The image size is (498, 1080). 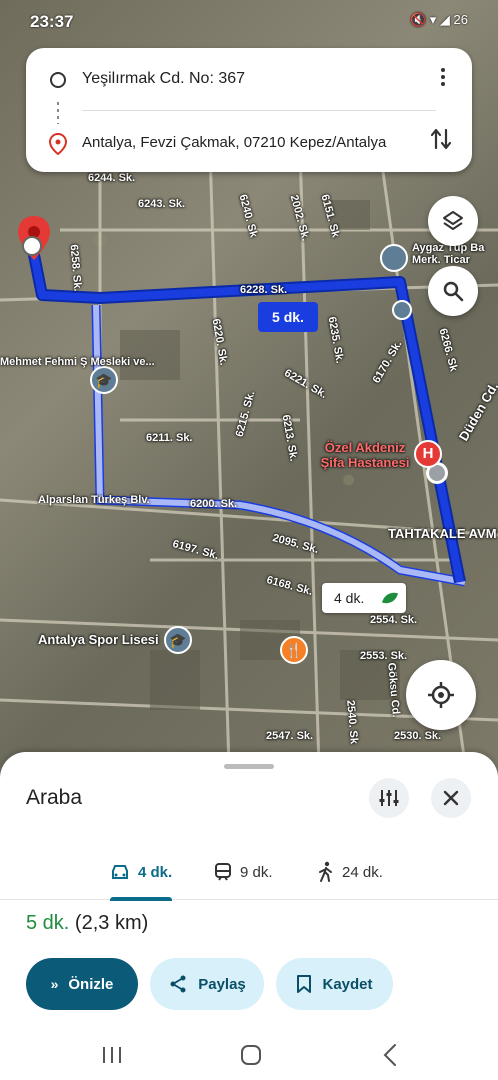 I want to click on search-icon, so click(x=453, y=291).